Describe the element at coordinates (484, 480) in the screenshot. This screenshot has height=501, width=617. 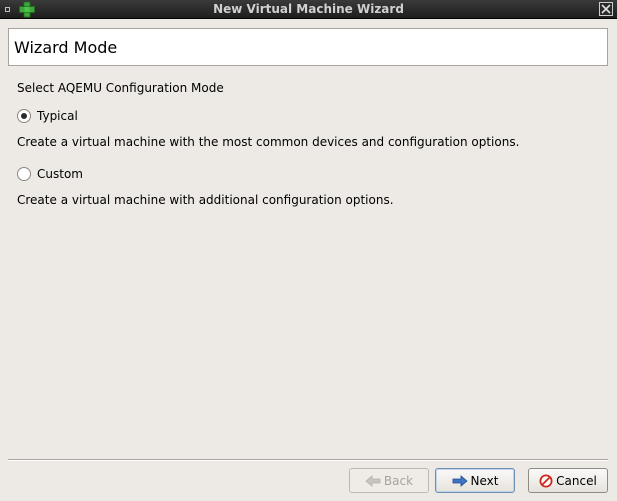
I see `next-label: Next` at that location.